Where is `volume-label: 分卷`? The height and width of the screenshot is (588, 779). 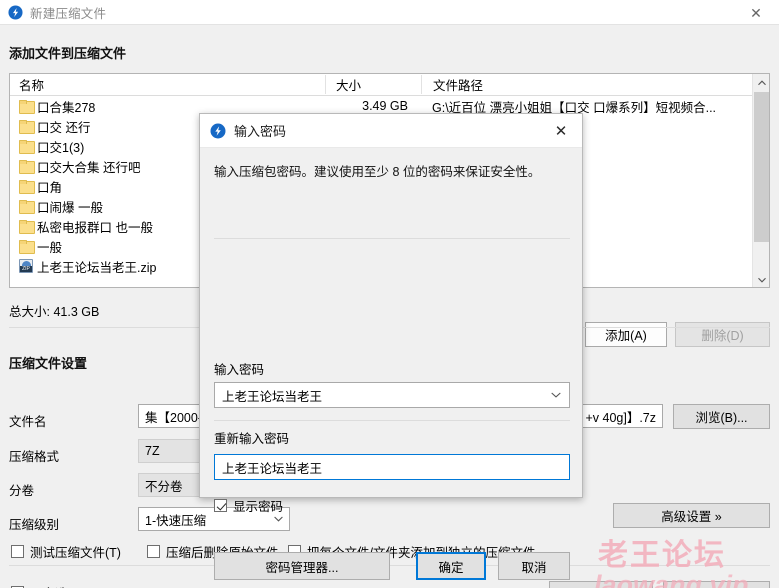 volume-label: 分卷 is located at coordinates (22, 491).